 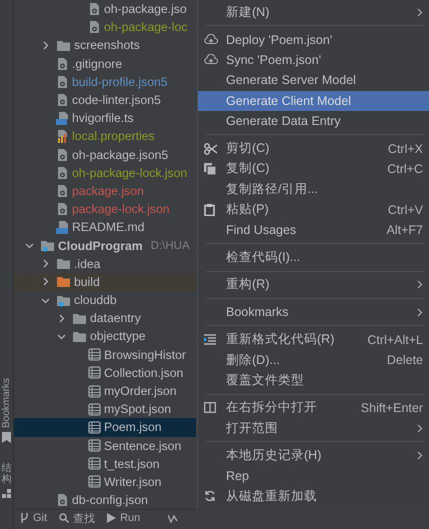 I want to click on file-name: Collection.json, so click(x=144, y=373).